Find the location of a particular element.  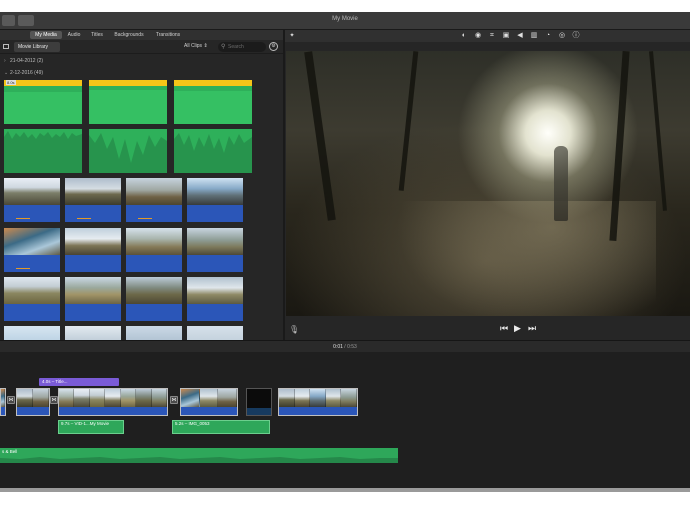

previous-icon: ⏮ is located at coordinates (504, 328).